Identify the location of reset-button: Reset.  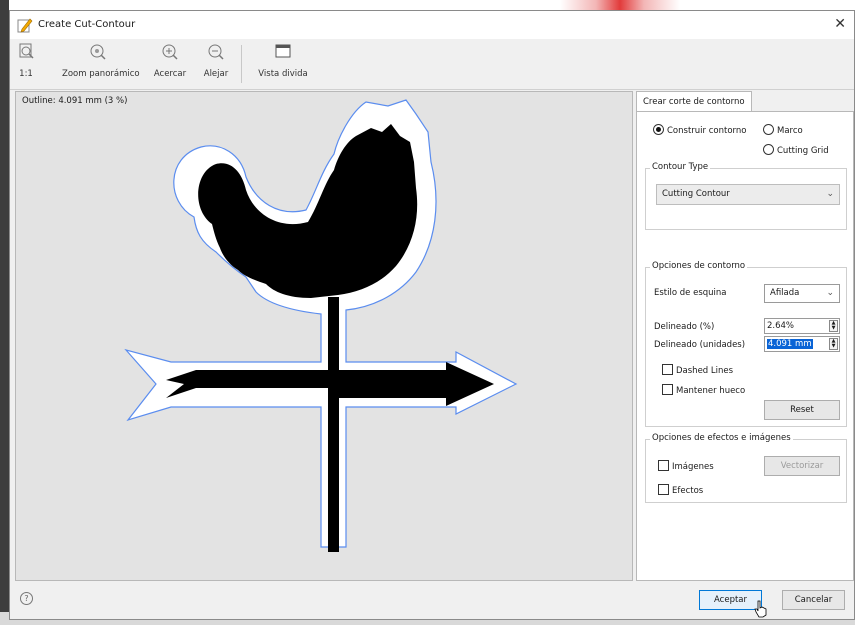
(802, 410).